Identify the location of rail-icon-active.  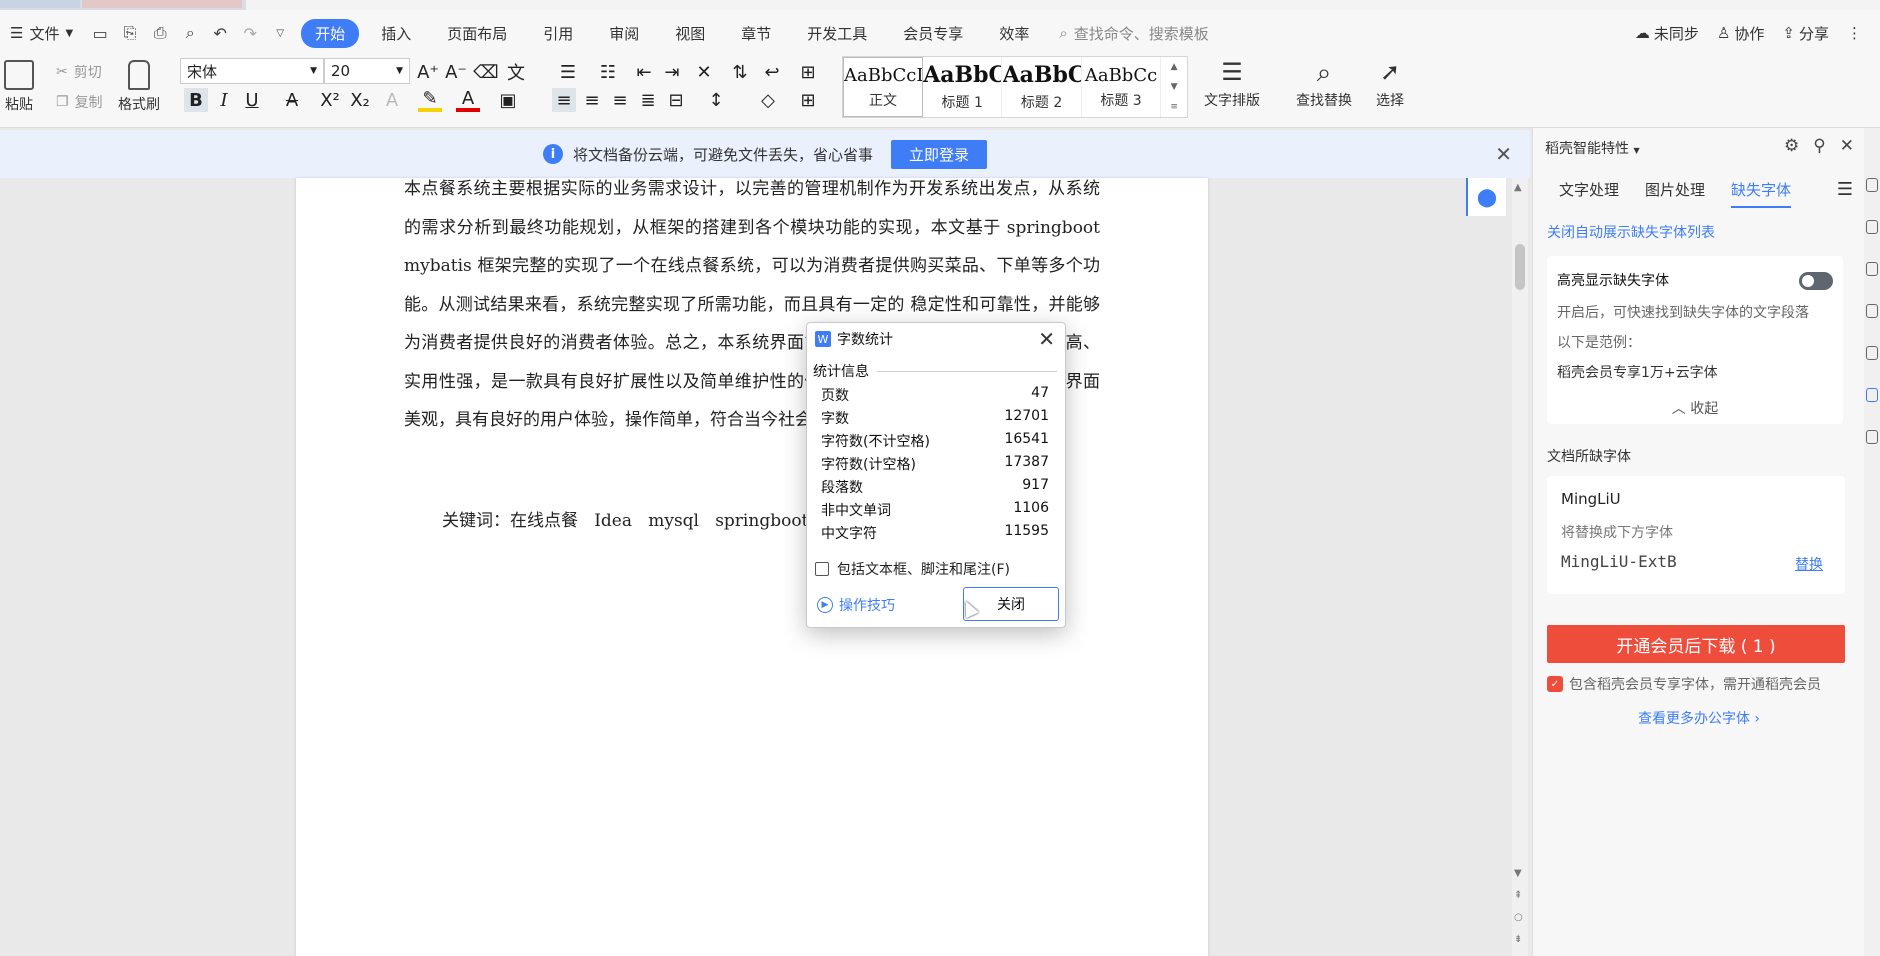
(1872, 395).